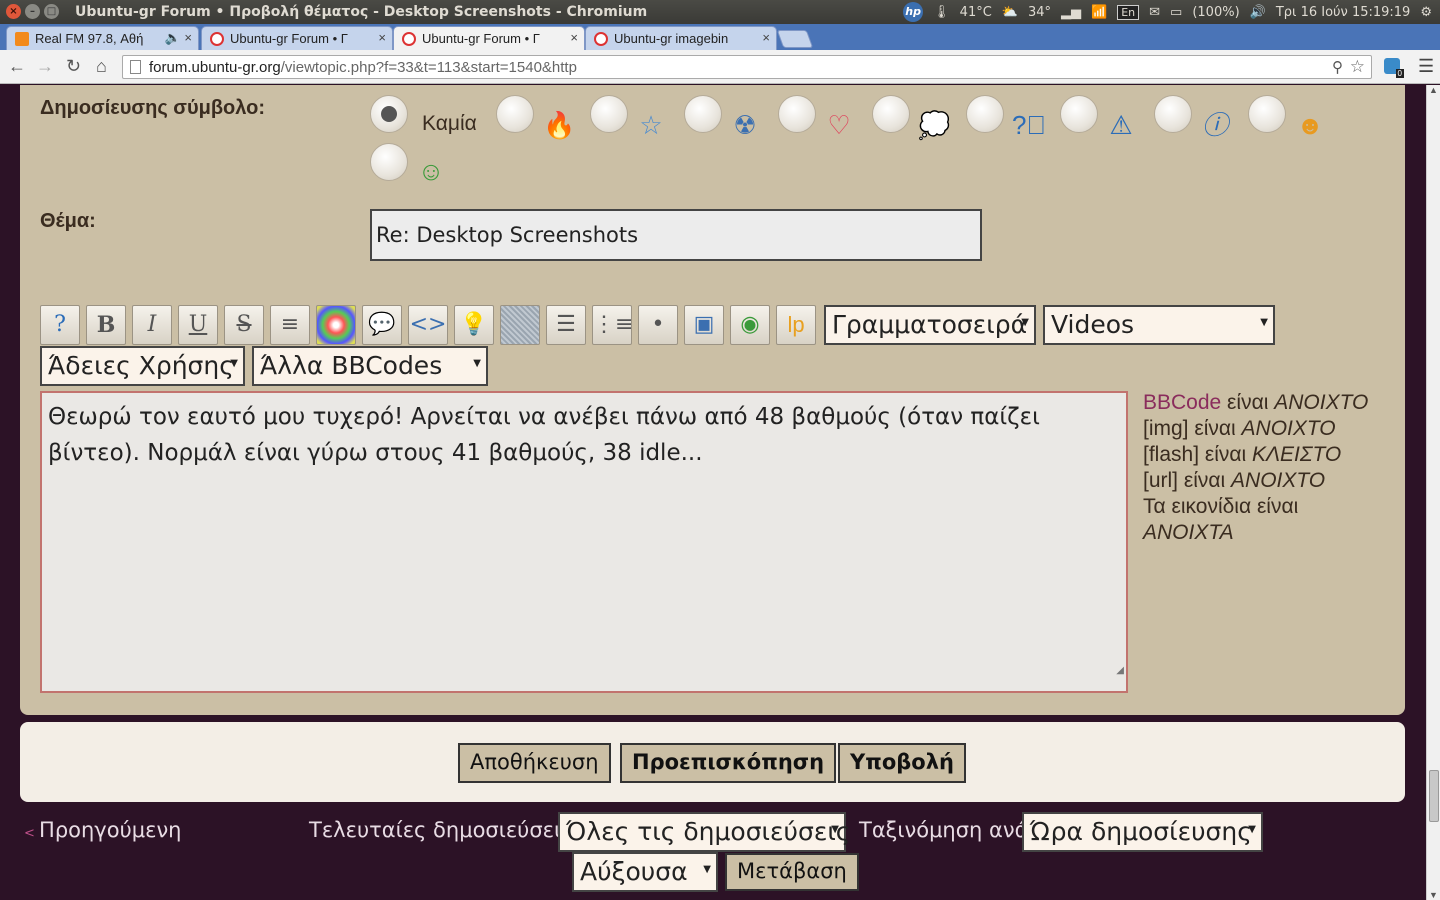  Describe the element at coordinates (449, 123) in the screenshot. I see `none-label: Καμία` at that location.